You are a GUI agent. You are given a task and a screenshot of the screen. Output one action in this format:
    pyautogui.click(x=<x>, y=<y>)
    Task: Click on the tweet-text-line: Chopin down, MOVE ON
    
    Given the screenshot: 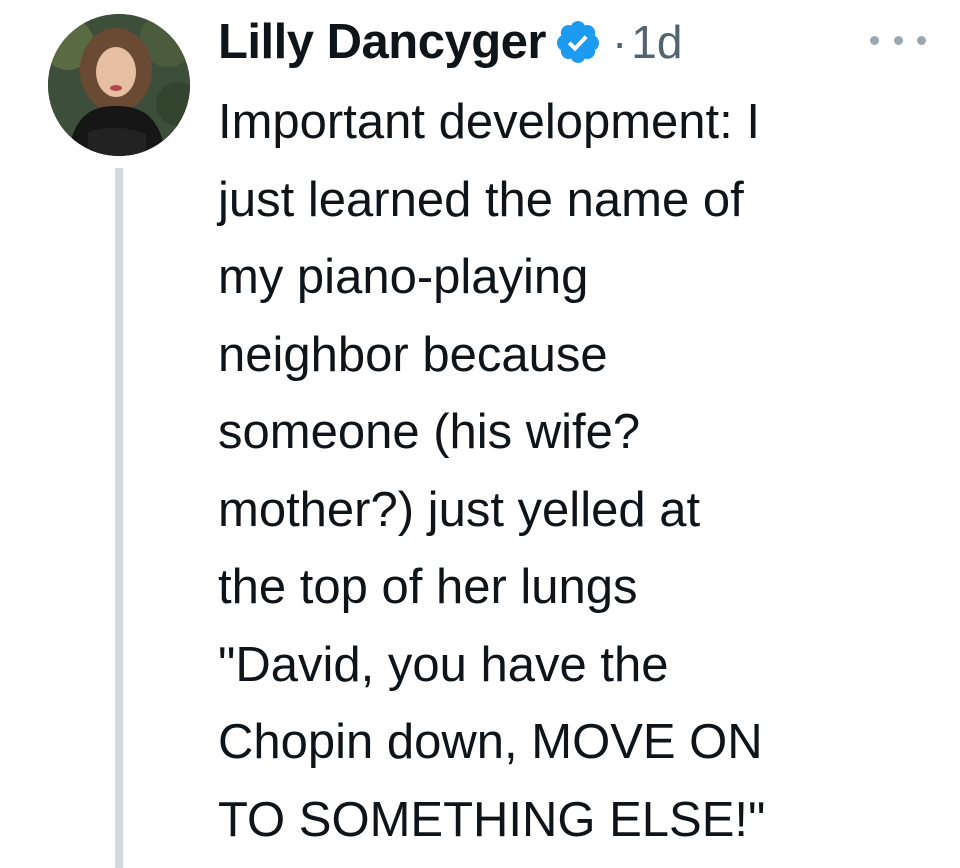 What is the action you would take?
    pyautogui.click(x=490, y=742)
    